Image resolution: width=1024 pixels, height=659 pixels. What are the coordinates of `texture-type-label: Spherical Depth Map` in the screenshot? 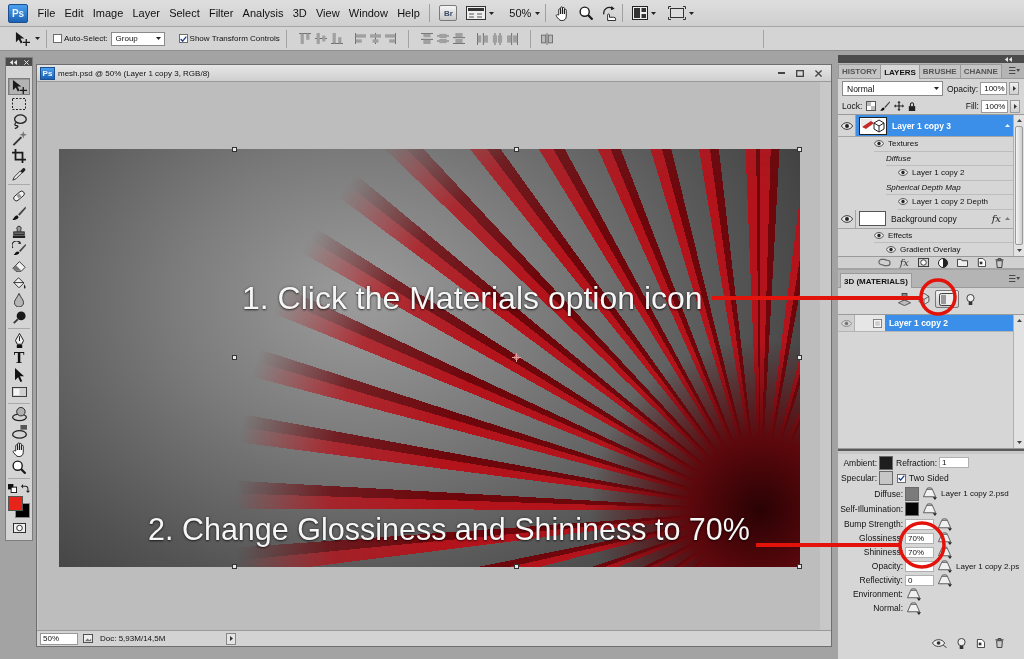 It's located at (923, 187).